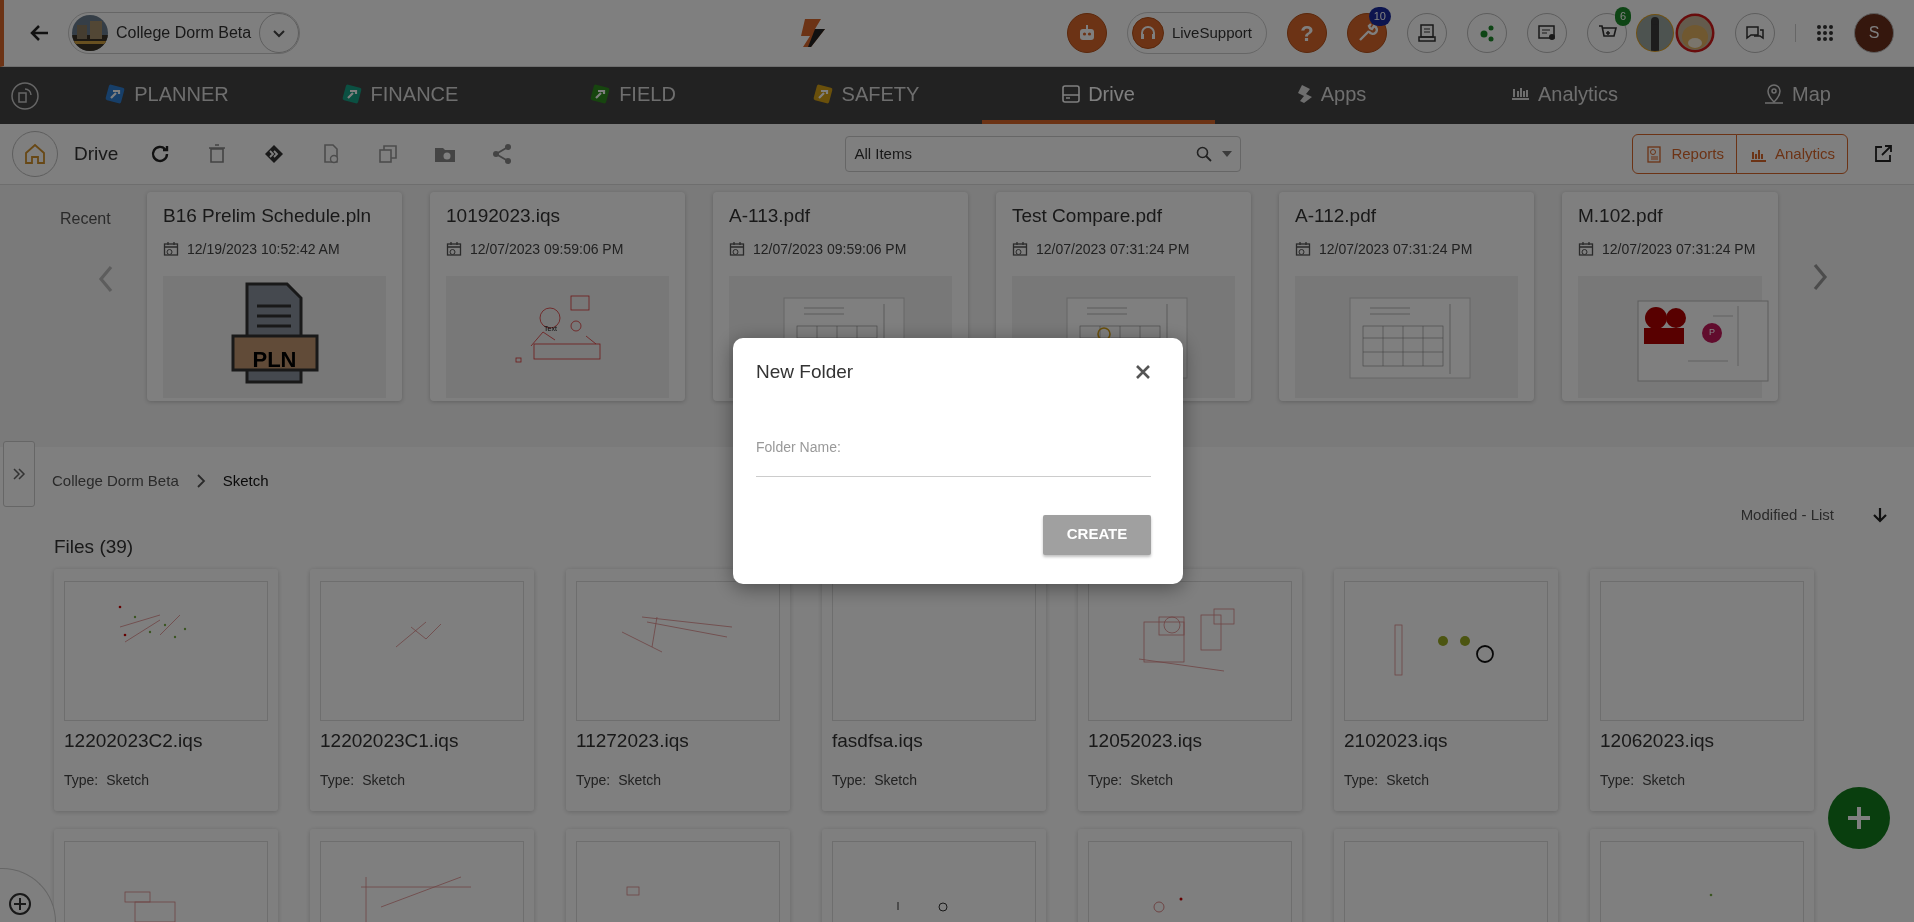 This screenshot has height=922, width=1914. Describe the element at coordinates (1520, 93) in the screenshot. I see `analytics-icon` at that location.